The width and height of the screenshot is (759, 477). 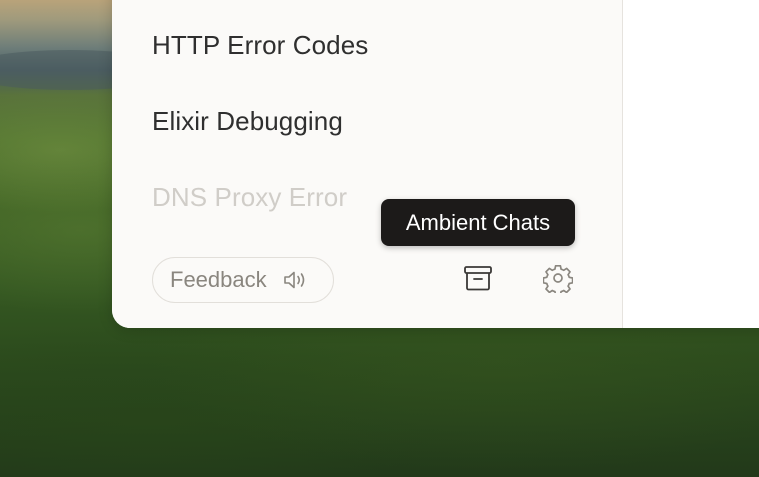 What do you see at coordinates (218, 279) in the screenshot?
I see `feedback-label: Feedback` at bounding box center [218, 279].